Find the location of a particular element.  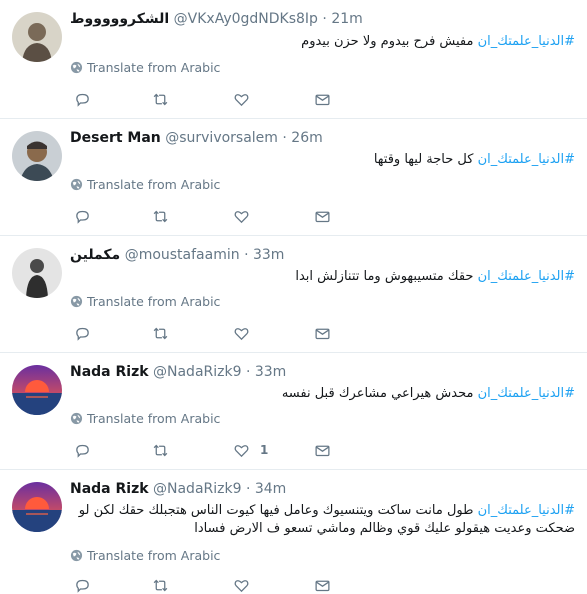

display-name: Desert Man is located at coordinates (115, 138).